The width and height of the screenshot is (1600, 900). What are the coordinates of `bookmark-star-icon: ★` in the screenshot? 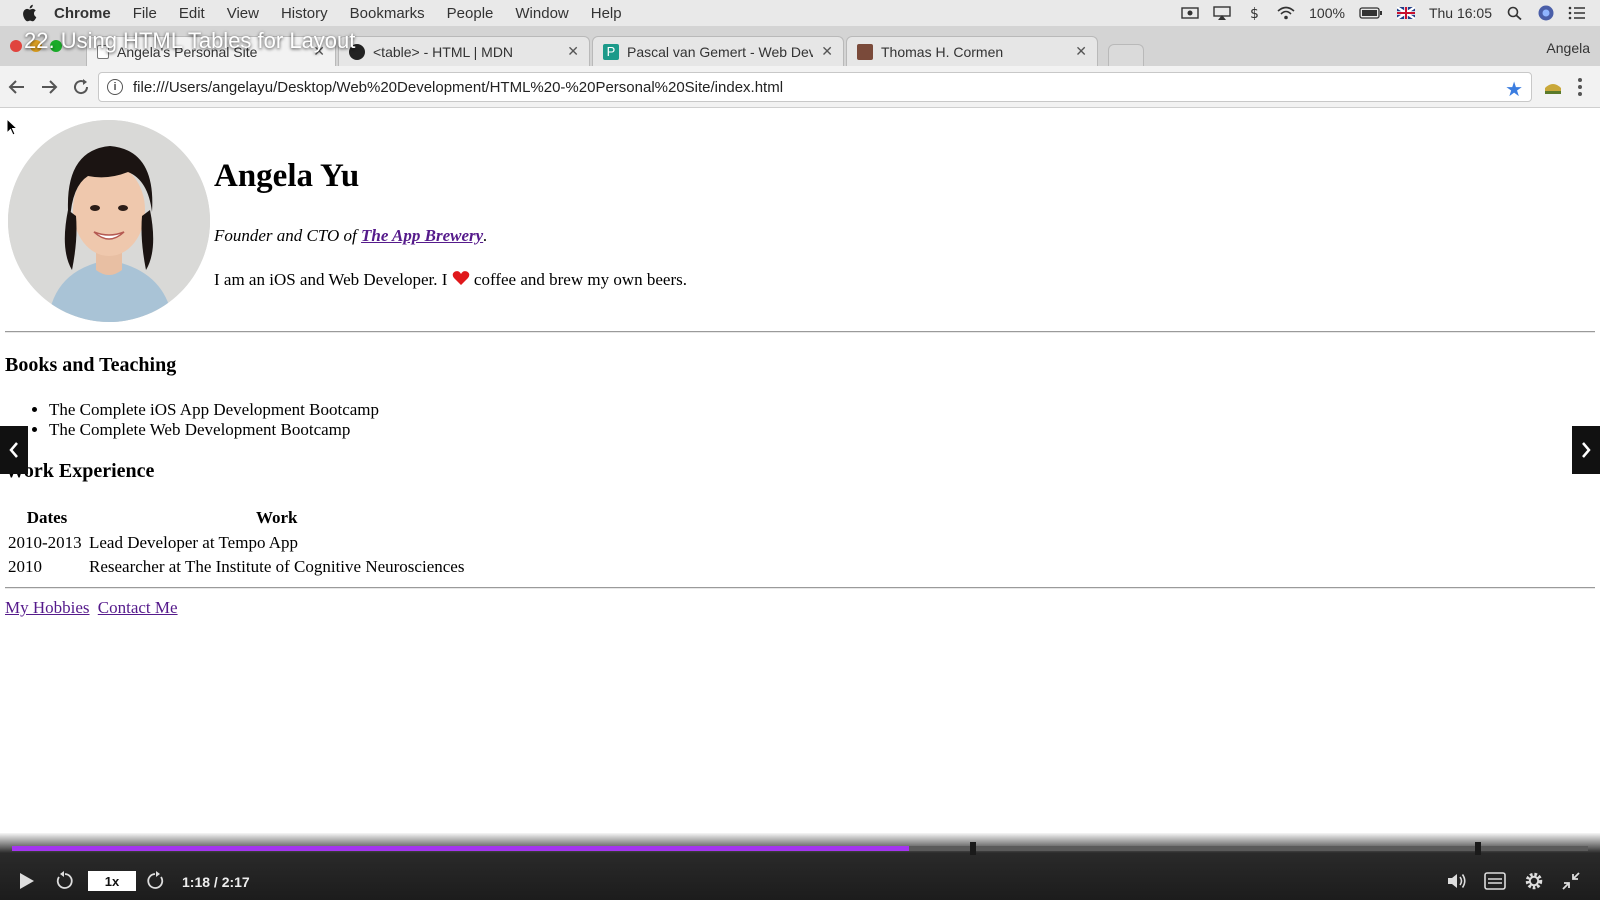 It's located at (1514, 89).